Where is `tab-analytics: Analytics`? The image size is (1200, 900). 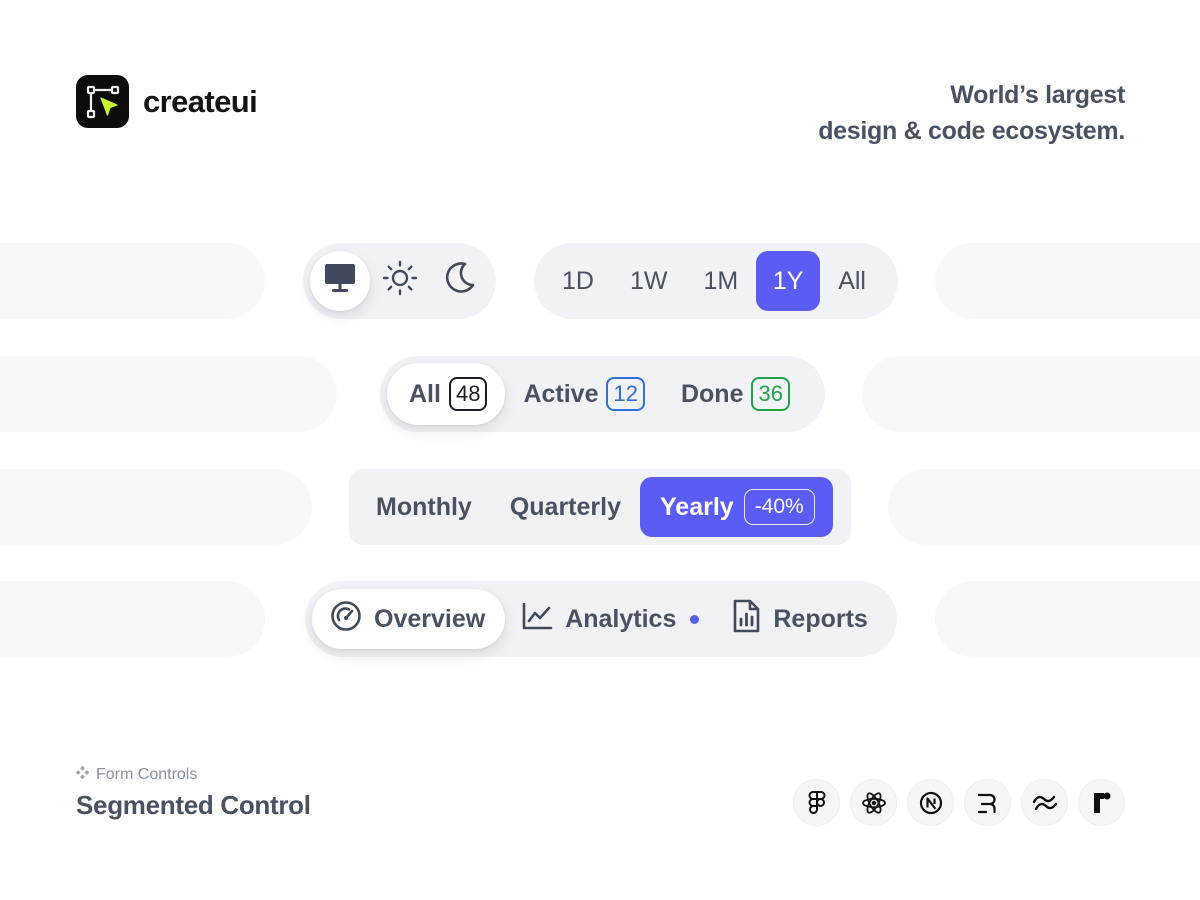 tab-analytics: Analytics is located at coordinates (610, 619).